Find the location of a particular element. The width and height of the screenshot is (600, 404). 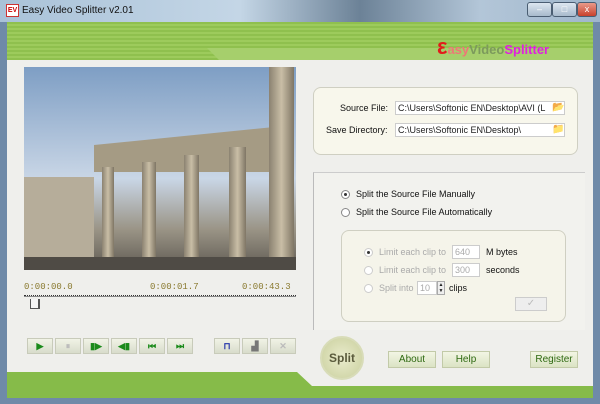

mark-list-button: ▟ is located at coordinates (255, 346).